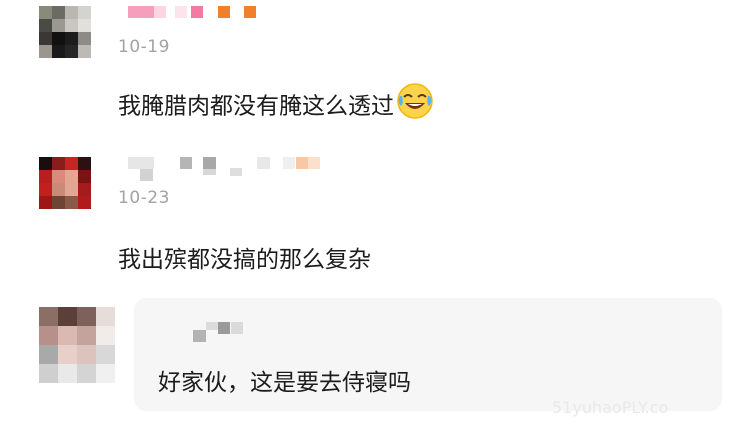  I want to click on laughing-tears-emoji-icon, so click(415, 104).